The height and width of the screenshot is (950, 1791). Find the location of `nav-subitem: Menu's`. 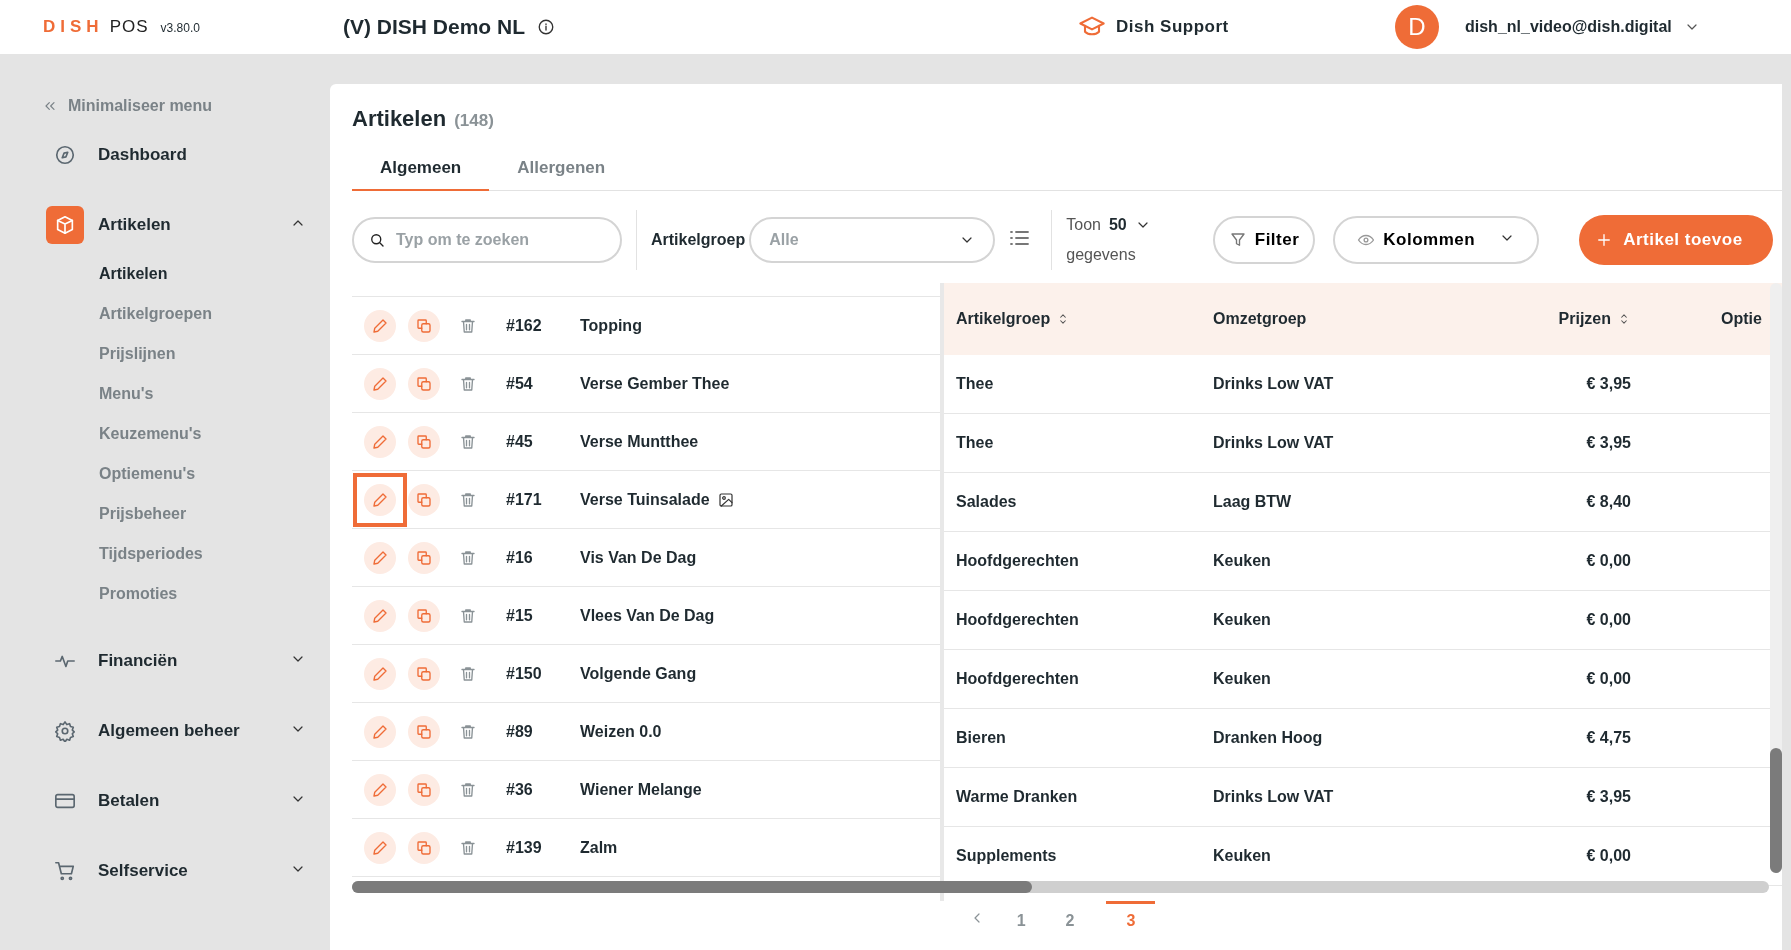

nav-subitem: Menu's is located at coordinates (169, 394).